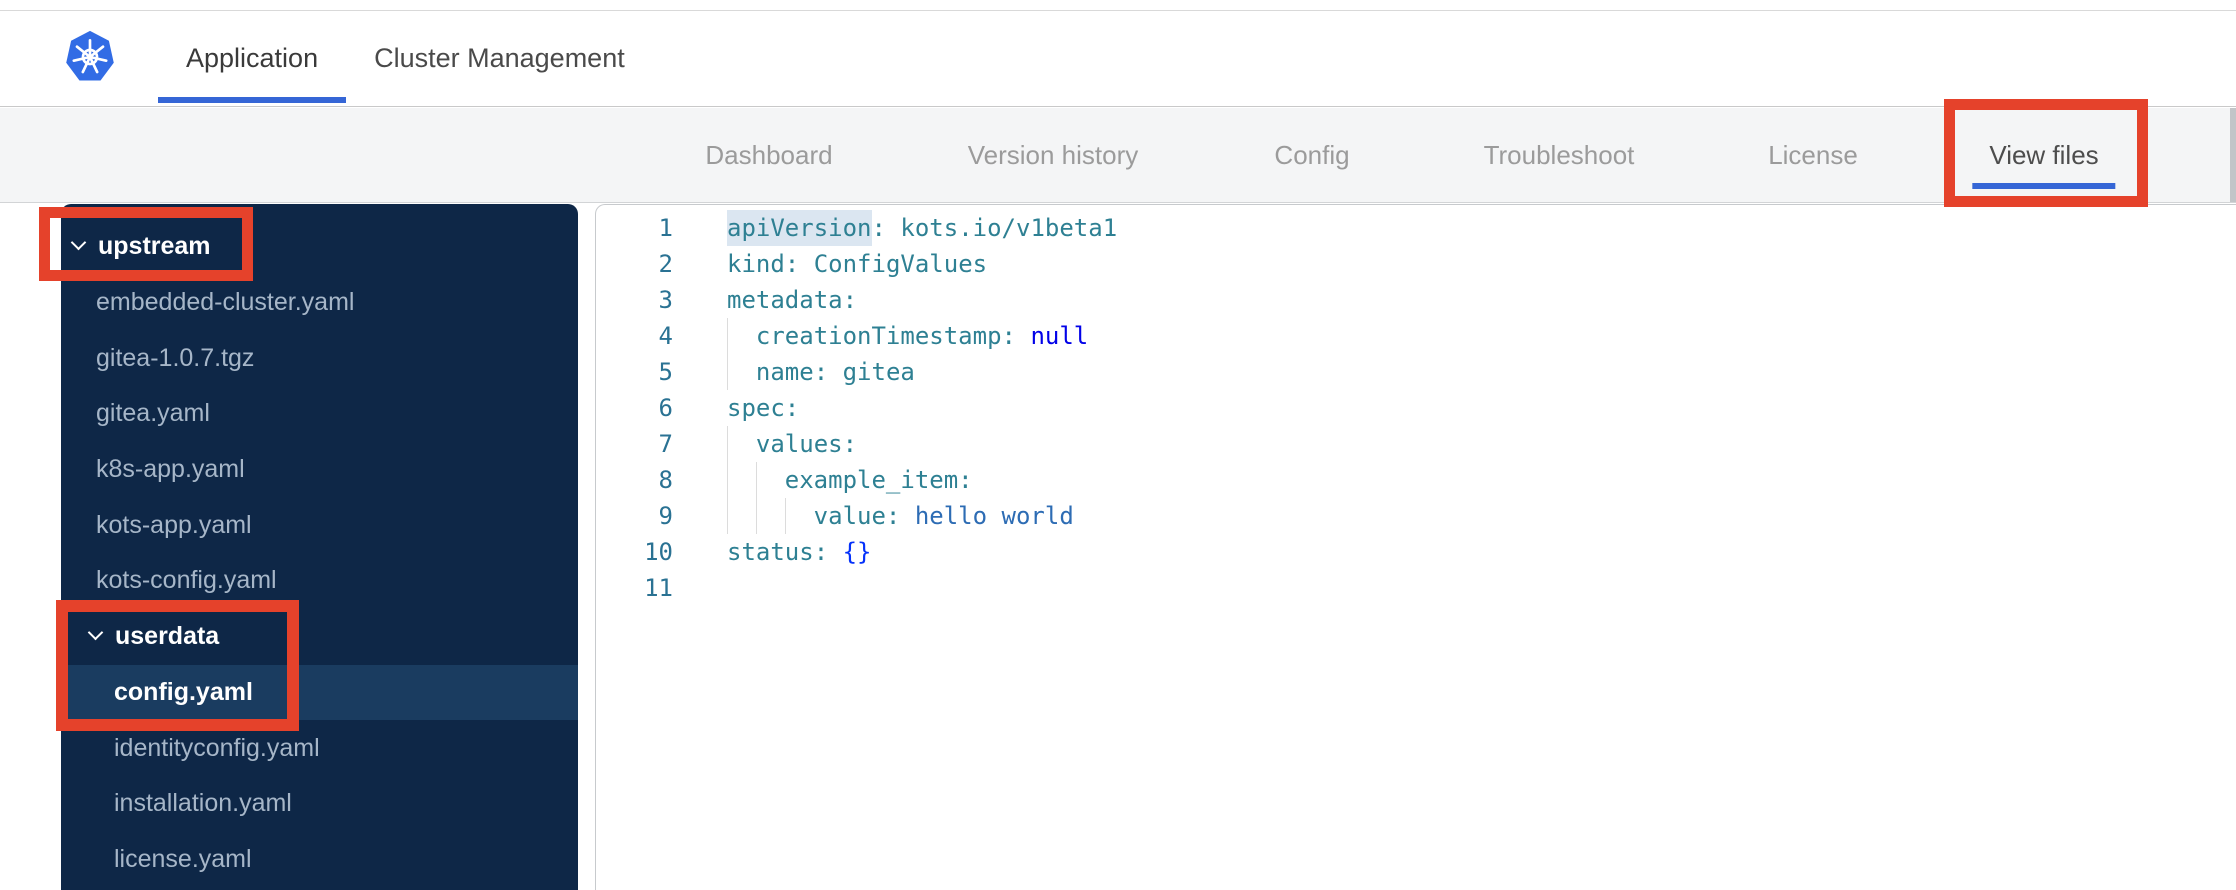 The image size is (2236, 890). What do you see at coordinates (319, 247) in the screenshot?
I see `folder-upstream: upstream` at bounding box center [319, 247].